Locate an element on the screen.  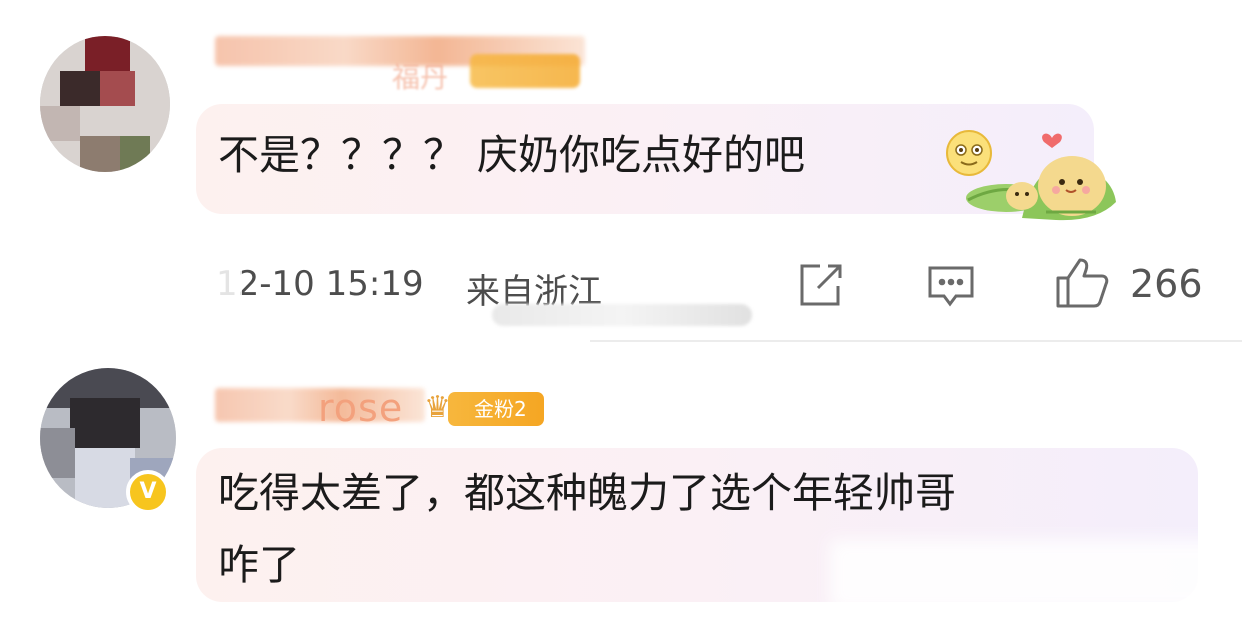
avatar is located at coordinates (105, 104).